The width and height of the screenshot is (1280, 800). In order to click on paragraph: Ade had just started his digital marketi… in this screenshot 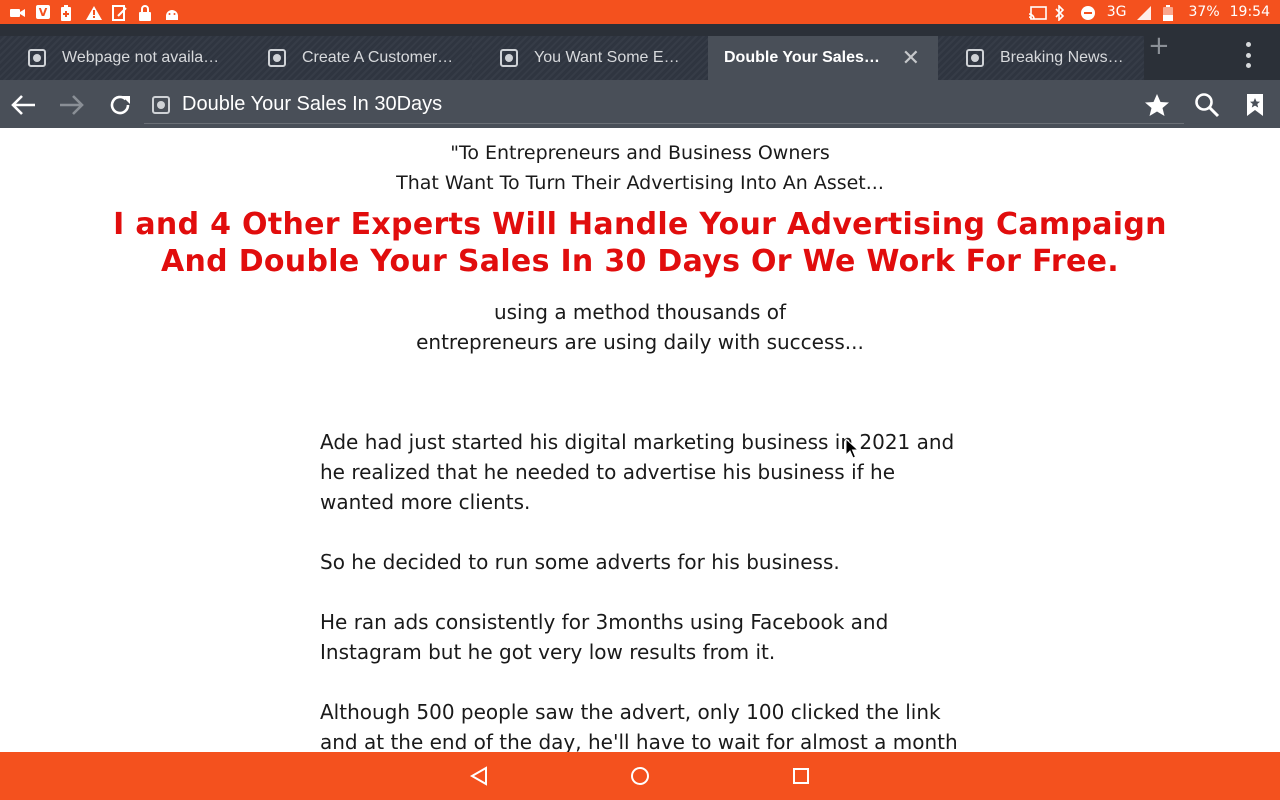, I will do `click(637, 472)`.